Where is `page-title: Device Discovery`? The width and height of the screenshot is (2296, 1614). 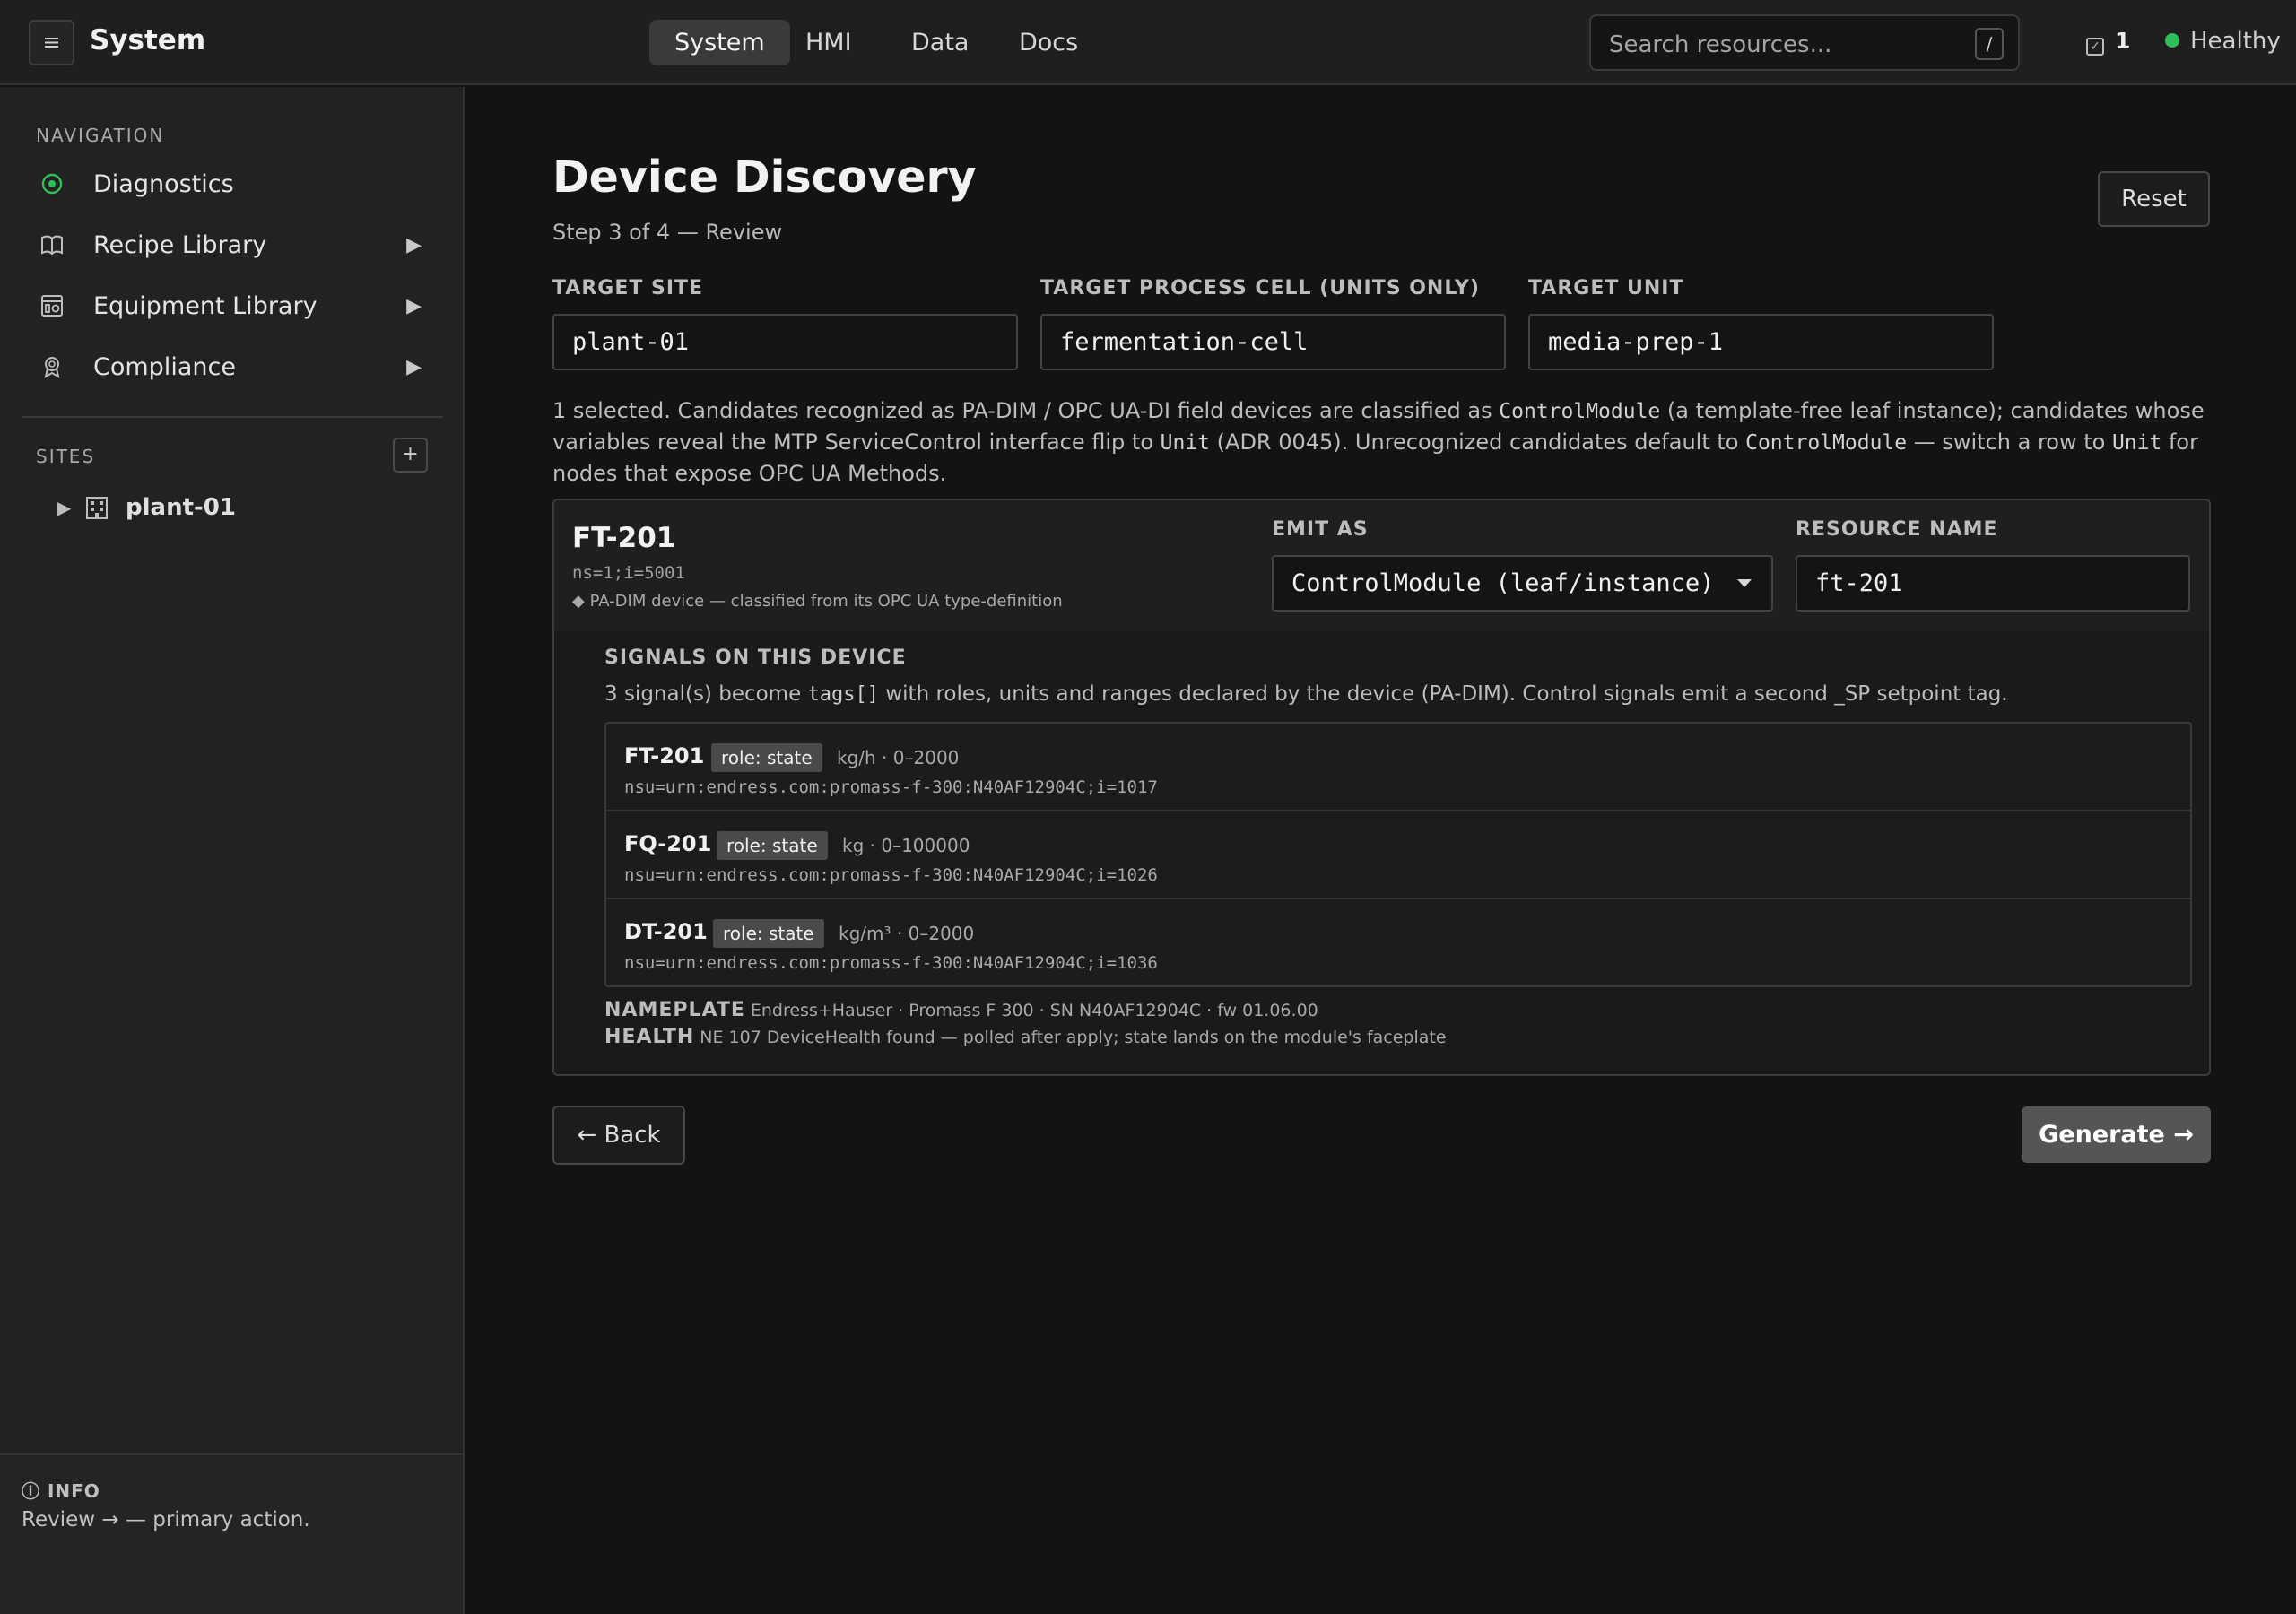
page-title: Device Discovery is located at coordinates (764, 177).